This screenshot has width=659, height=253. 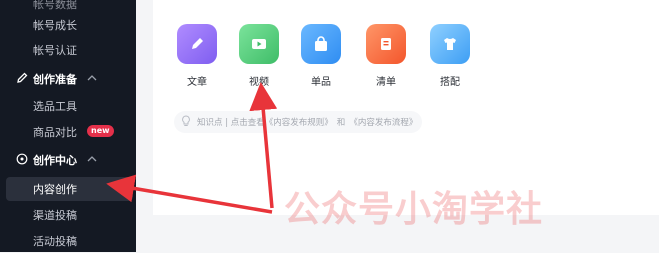 I want to click on pen-icon, so click(x=197, y=44).